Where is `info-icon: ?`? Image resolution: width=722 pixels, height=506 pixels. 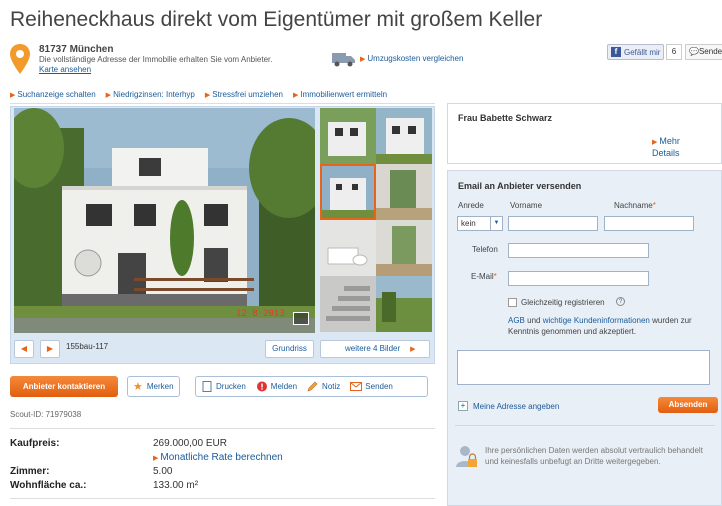
info-icon: ? is located at coordinates (620, 301).